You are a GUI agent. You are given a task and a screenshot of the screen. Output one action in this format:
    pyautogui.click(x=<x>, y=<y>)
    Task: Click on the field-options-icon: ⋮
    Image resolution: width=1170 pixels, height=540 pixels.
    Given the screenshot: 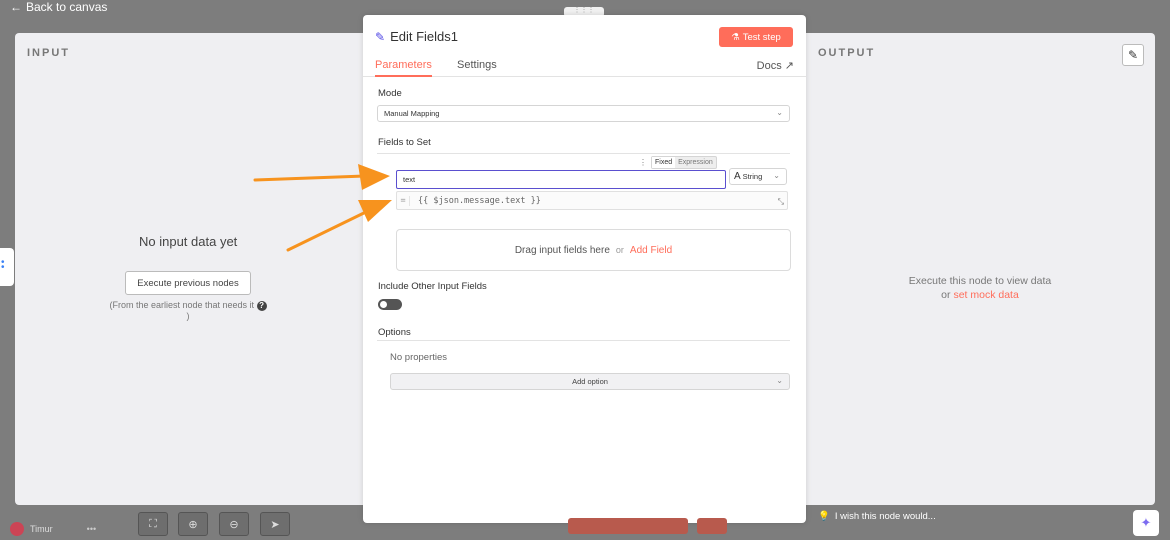 What is the action you would take?
    pyautogui.click(x=643, y=162)
    